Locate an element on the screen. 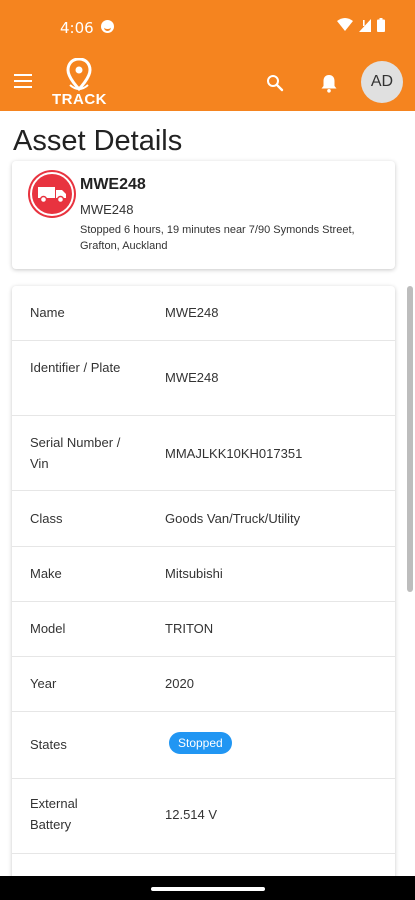 The height and width of the screenshot is (900, 415). detail-row-identifier: Identifier / Plate MWE248 is located at coordinates (203, 378).